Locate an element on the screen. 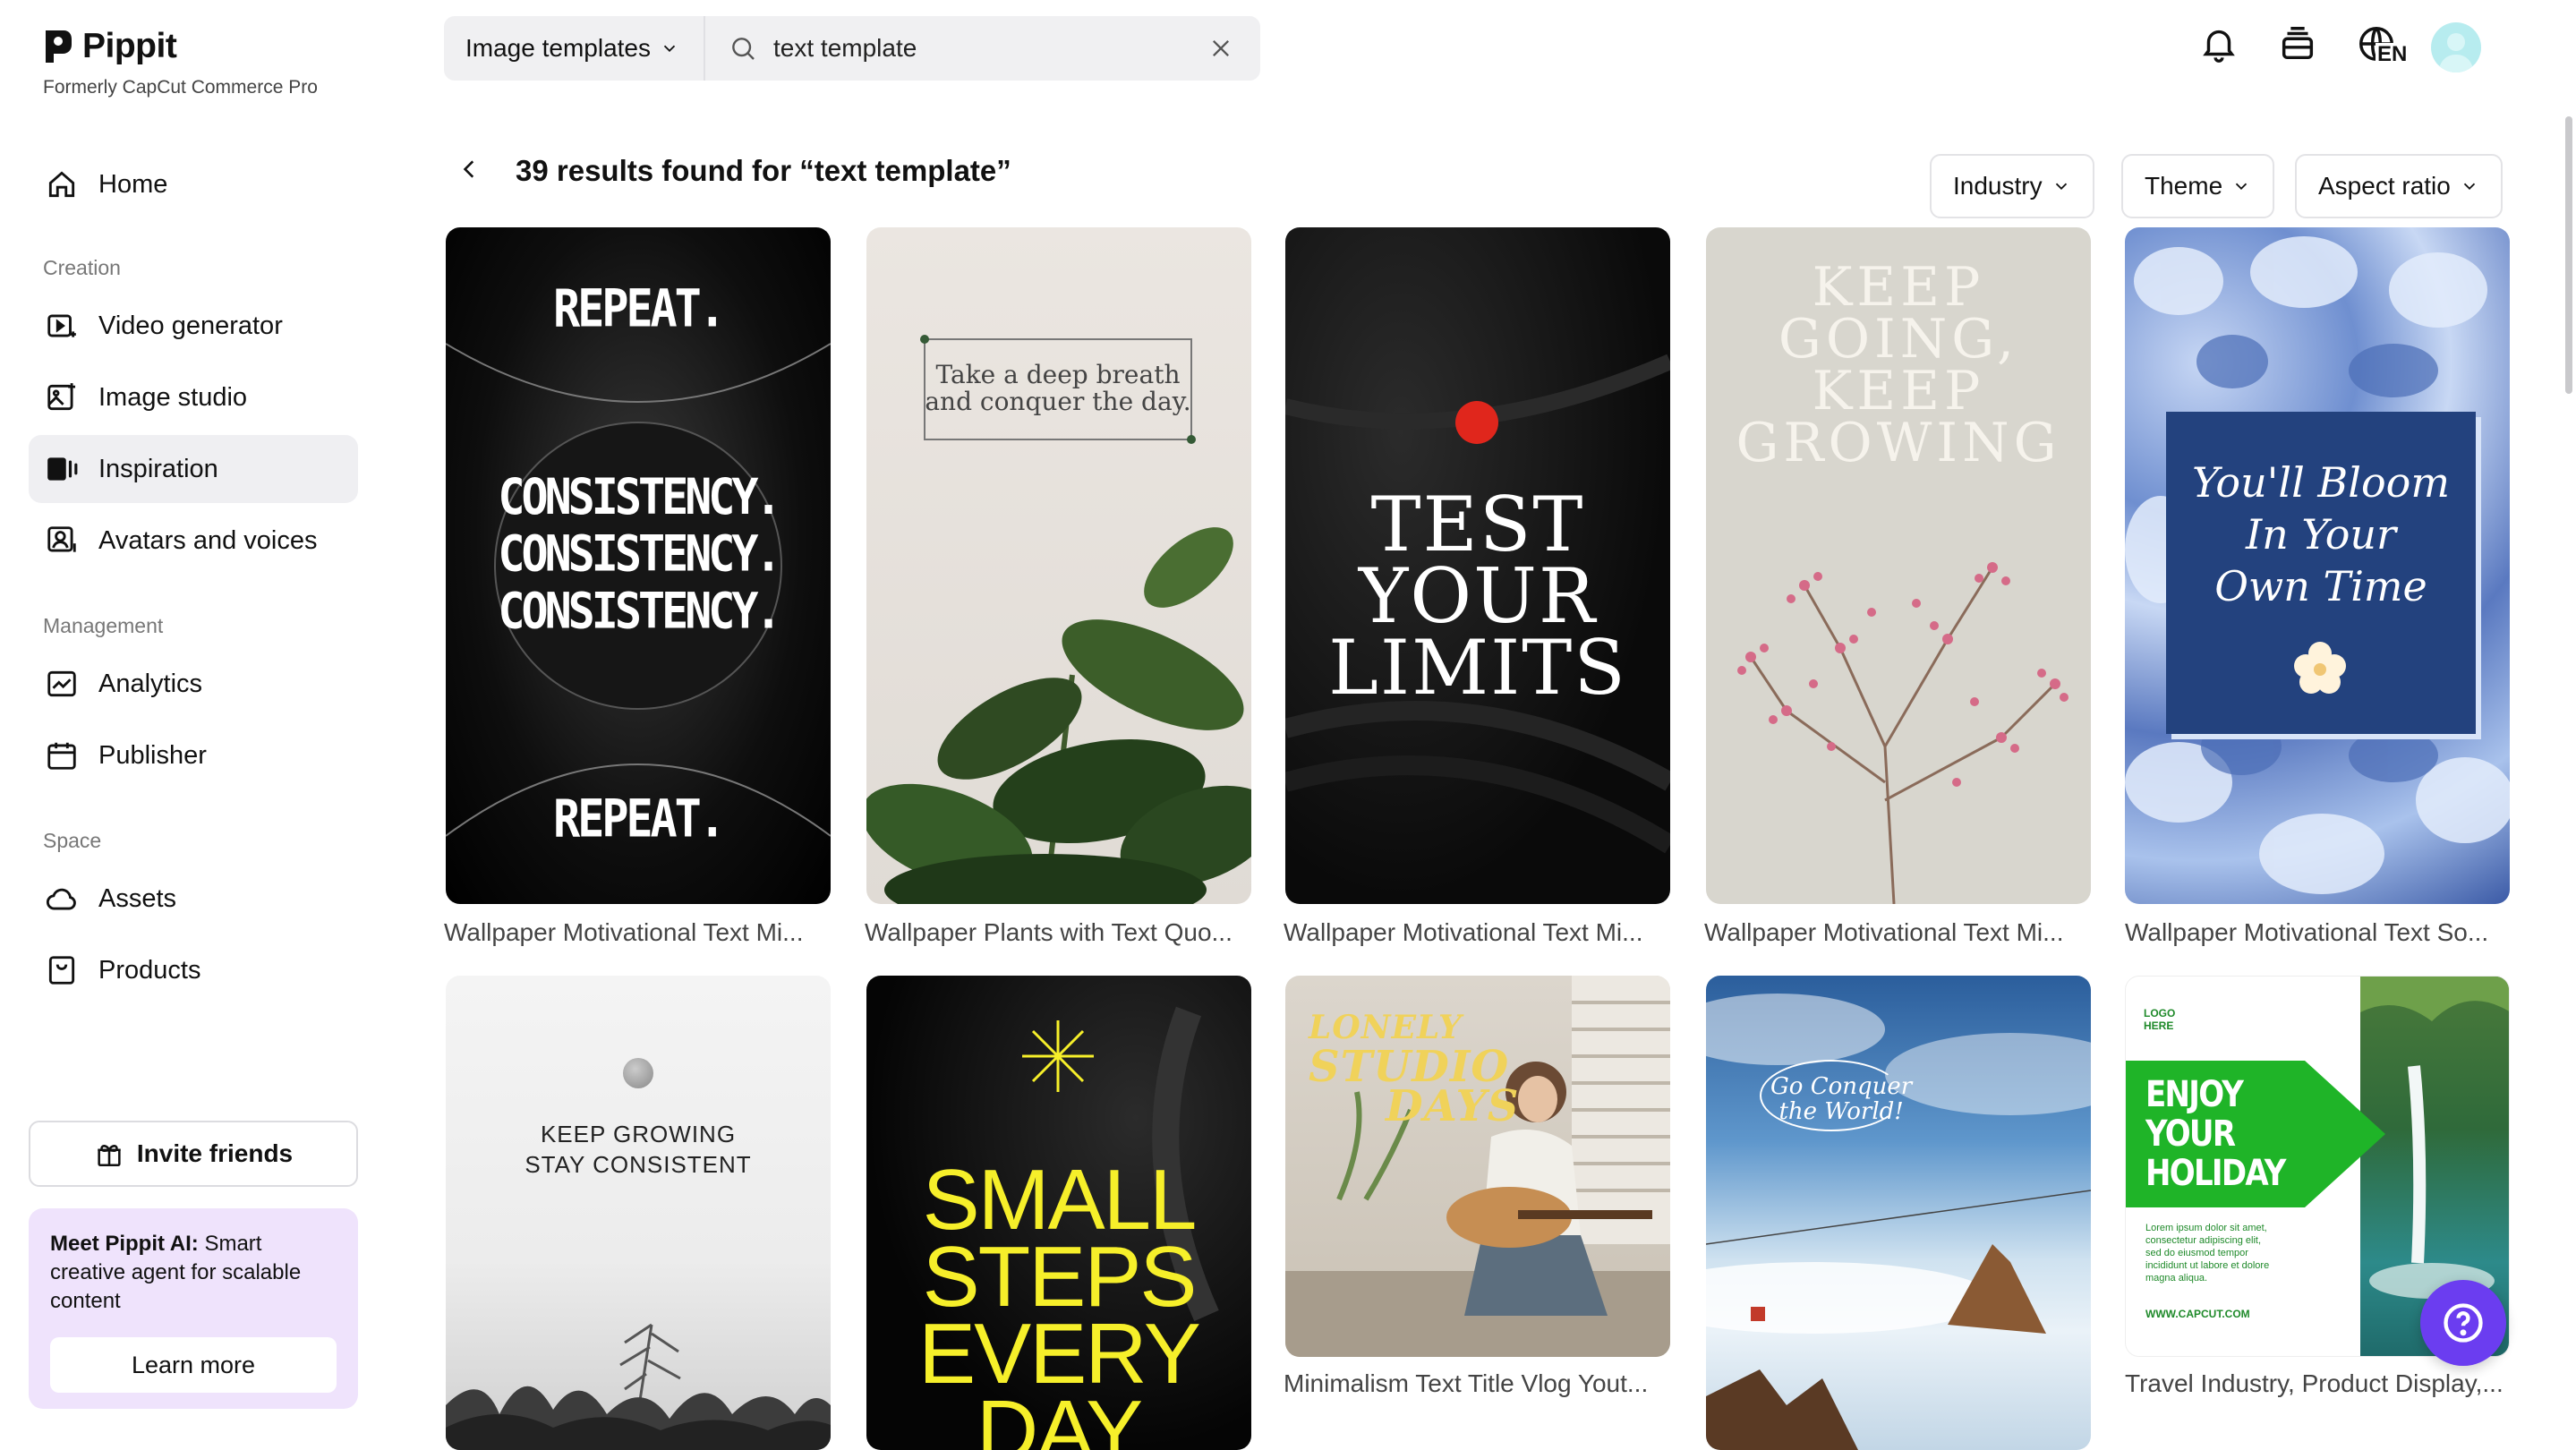  card-text: You'll Bloom is located at coordinates (2321, 482).